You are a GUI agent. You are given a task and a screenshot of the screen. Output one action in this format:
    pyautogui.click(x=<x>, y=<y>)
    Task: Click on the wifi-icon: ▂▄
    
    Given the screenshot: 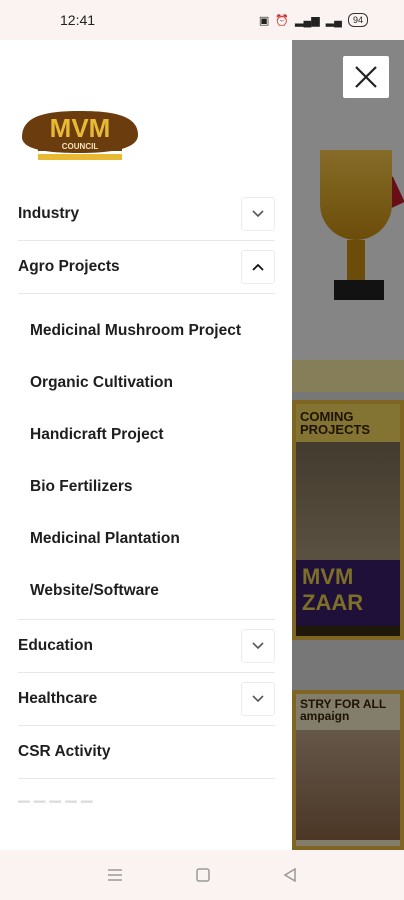 What is the action you would take?
    pyautogui.click(x=333, y=20)
    